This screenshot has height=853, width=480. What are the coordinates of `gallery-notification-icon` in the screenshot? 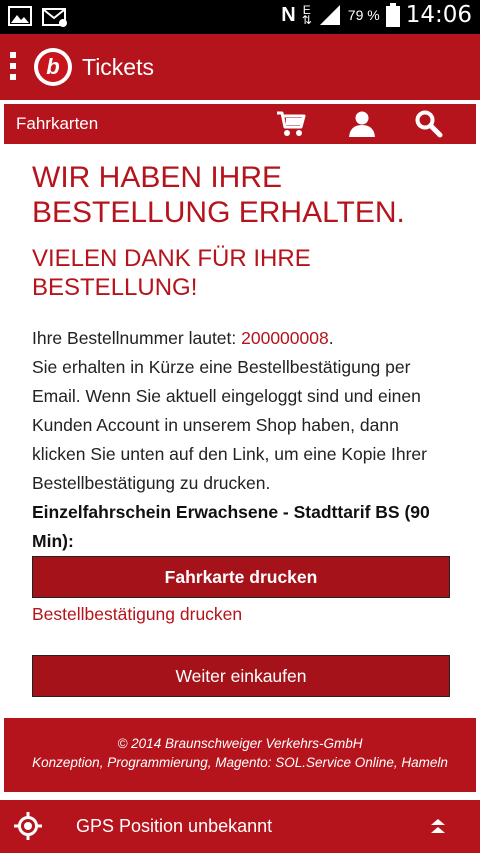 It's located at (20, 16).